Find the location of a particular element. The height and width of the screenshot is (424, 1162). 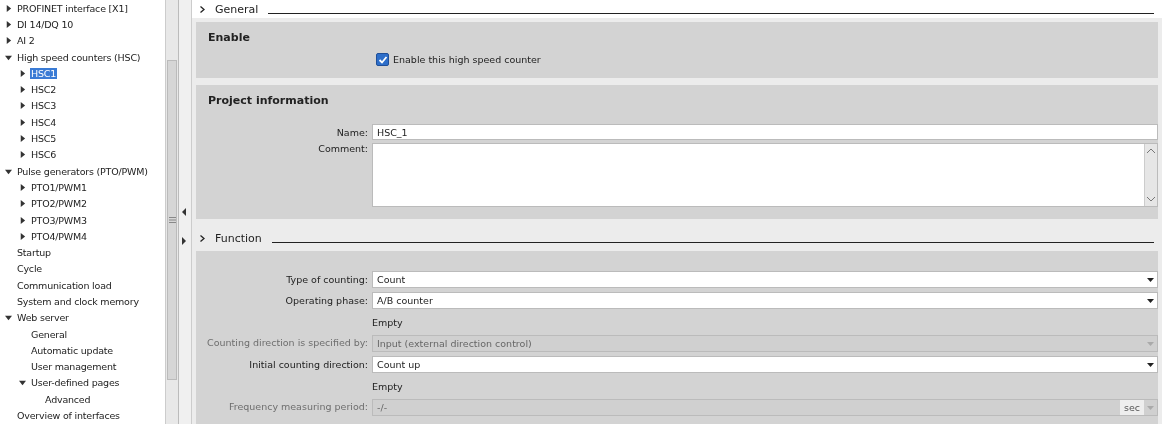

tree-item: Pulse generators (PTO/PWM) is located at coordinates (82, 171).